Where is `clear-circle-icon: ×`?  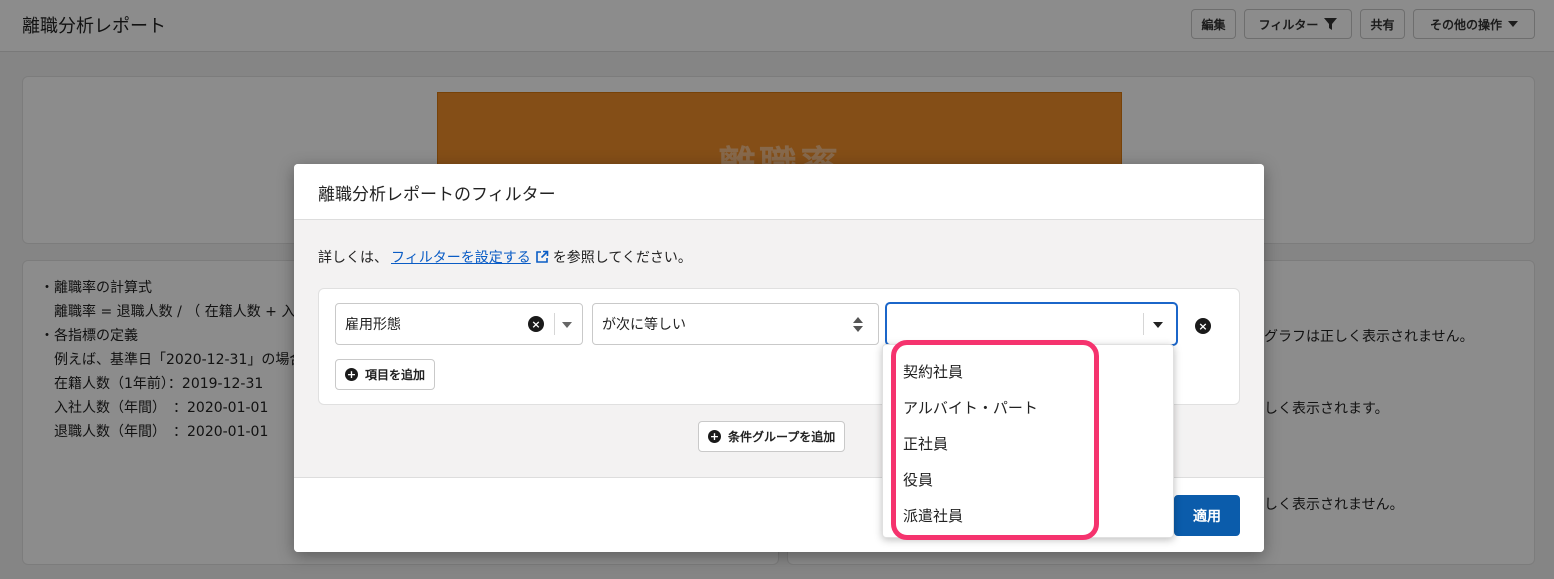
clear-circle-icon: × is located at coordinates (536, 324).